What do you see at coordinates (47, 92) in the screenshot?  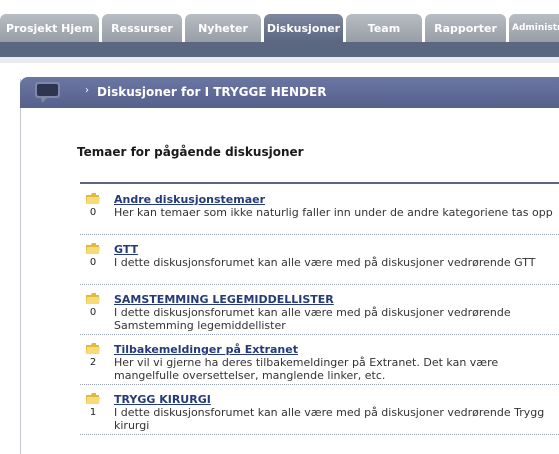 I see `discussion-bubble-icon` at bounding box center [47, 92].